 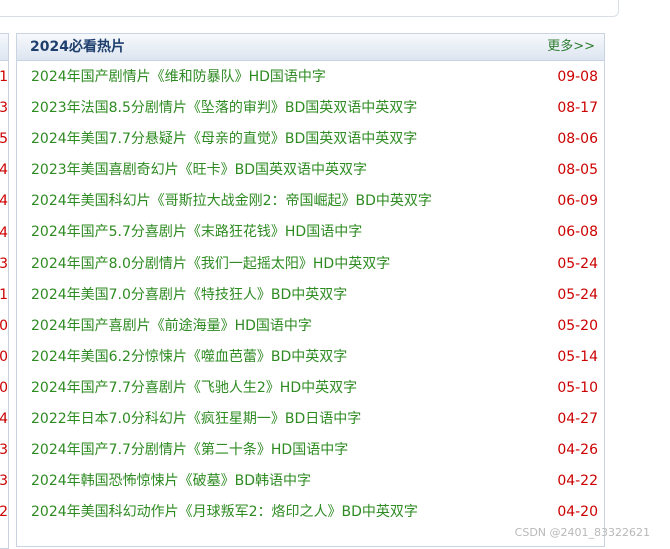 What do you see at coordinates (577, 325) in the screenshot?
I see `movie-date: 05-20` at bounding box center [577, 325].